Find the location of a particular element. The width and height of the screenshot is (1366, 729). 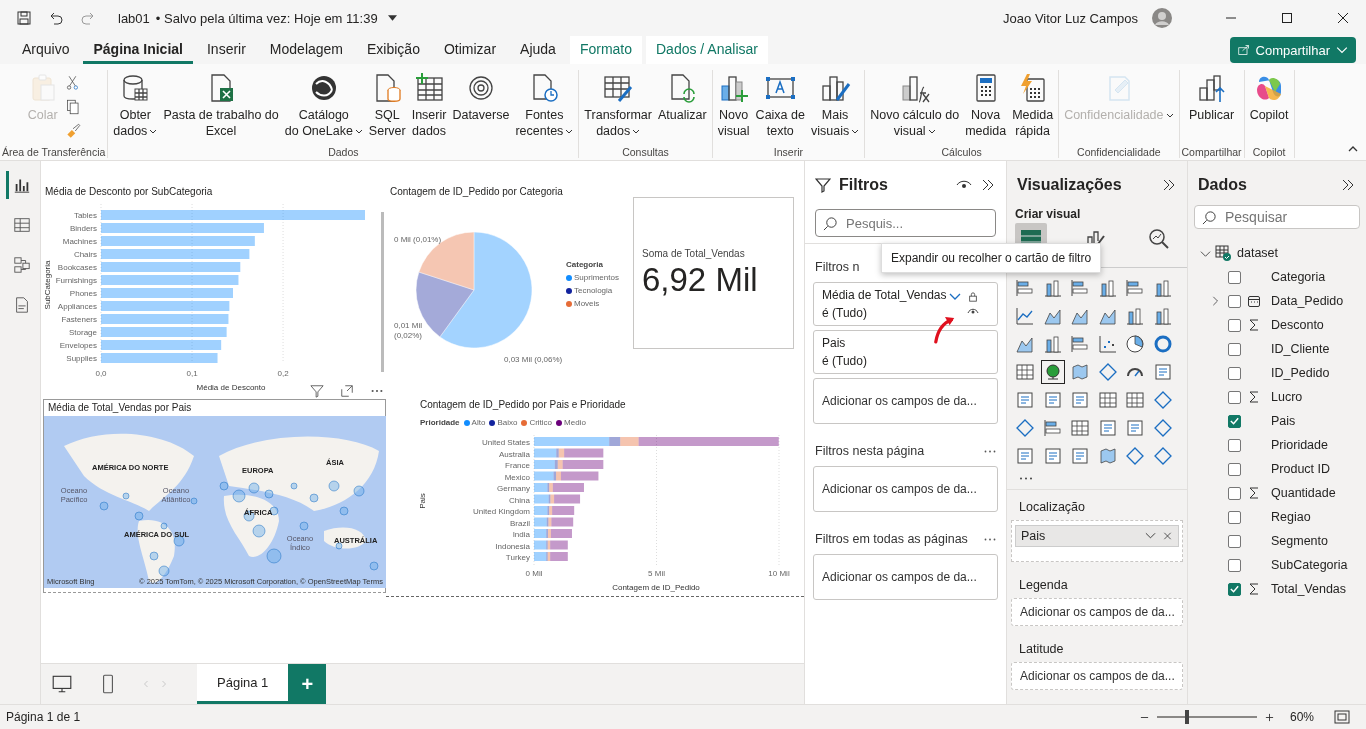

field-name: Regiao is located at coordinates (1291, 517).